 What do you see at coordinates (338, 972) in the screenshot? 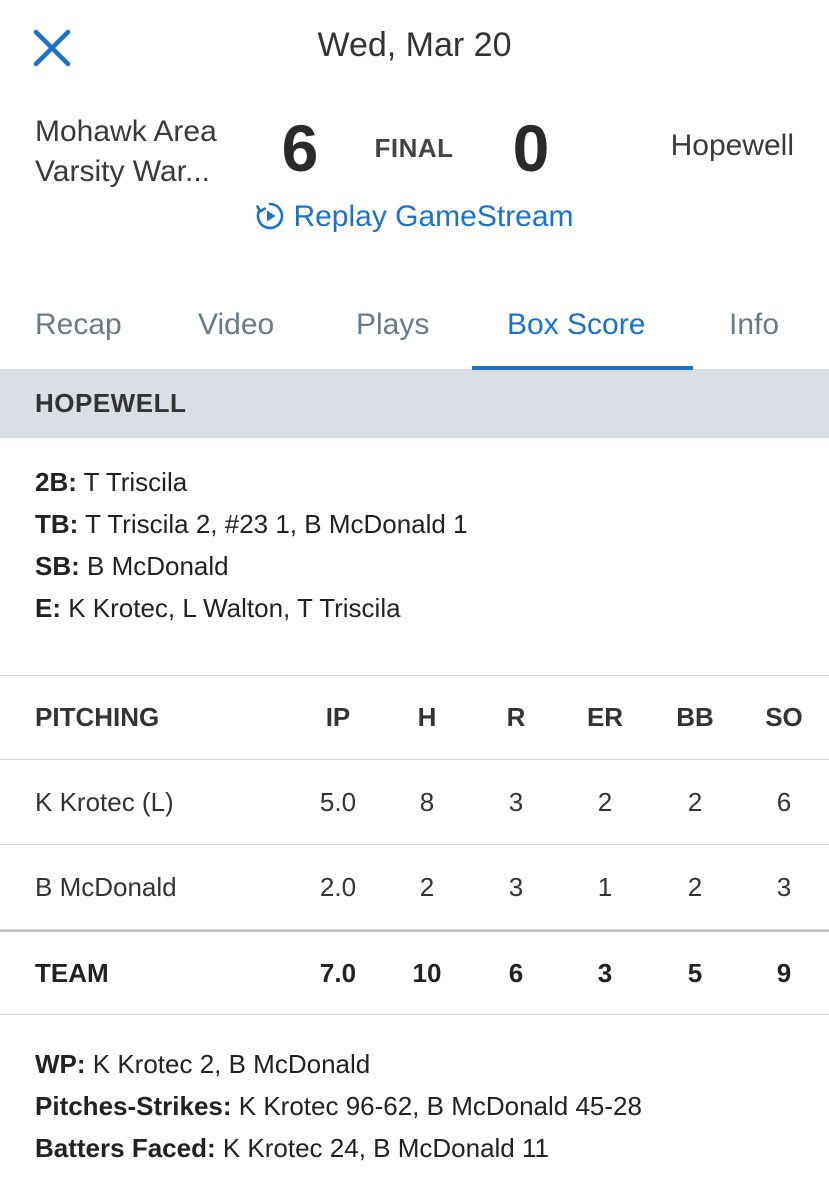
I see `total-cell: 7.0` at bounding box center [338, 972].